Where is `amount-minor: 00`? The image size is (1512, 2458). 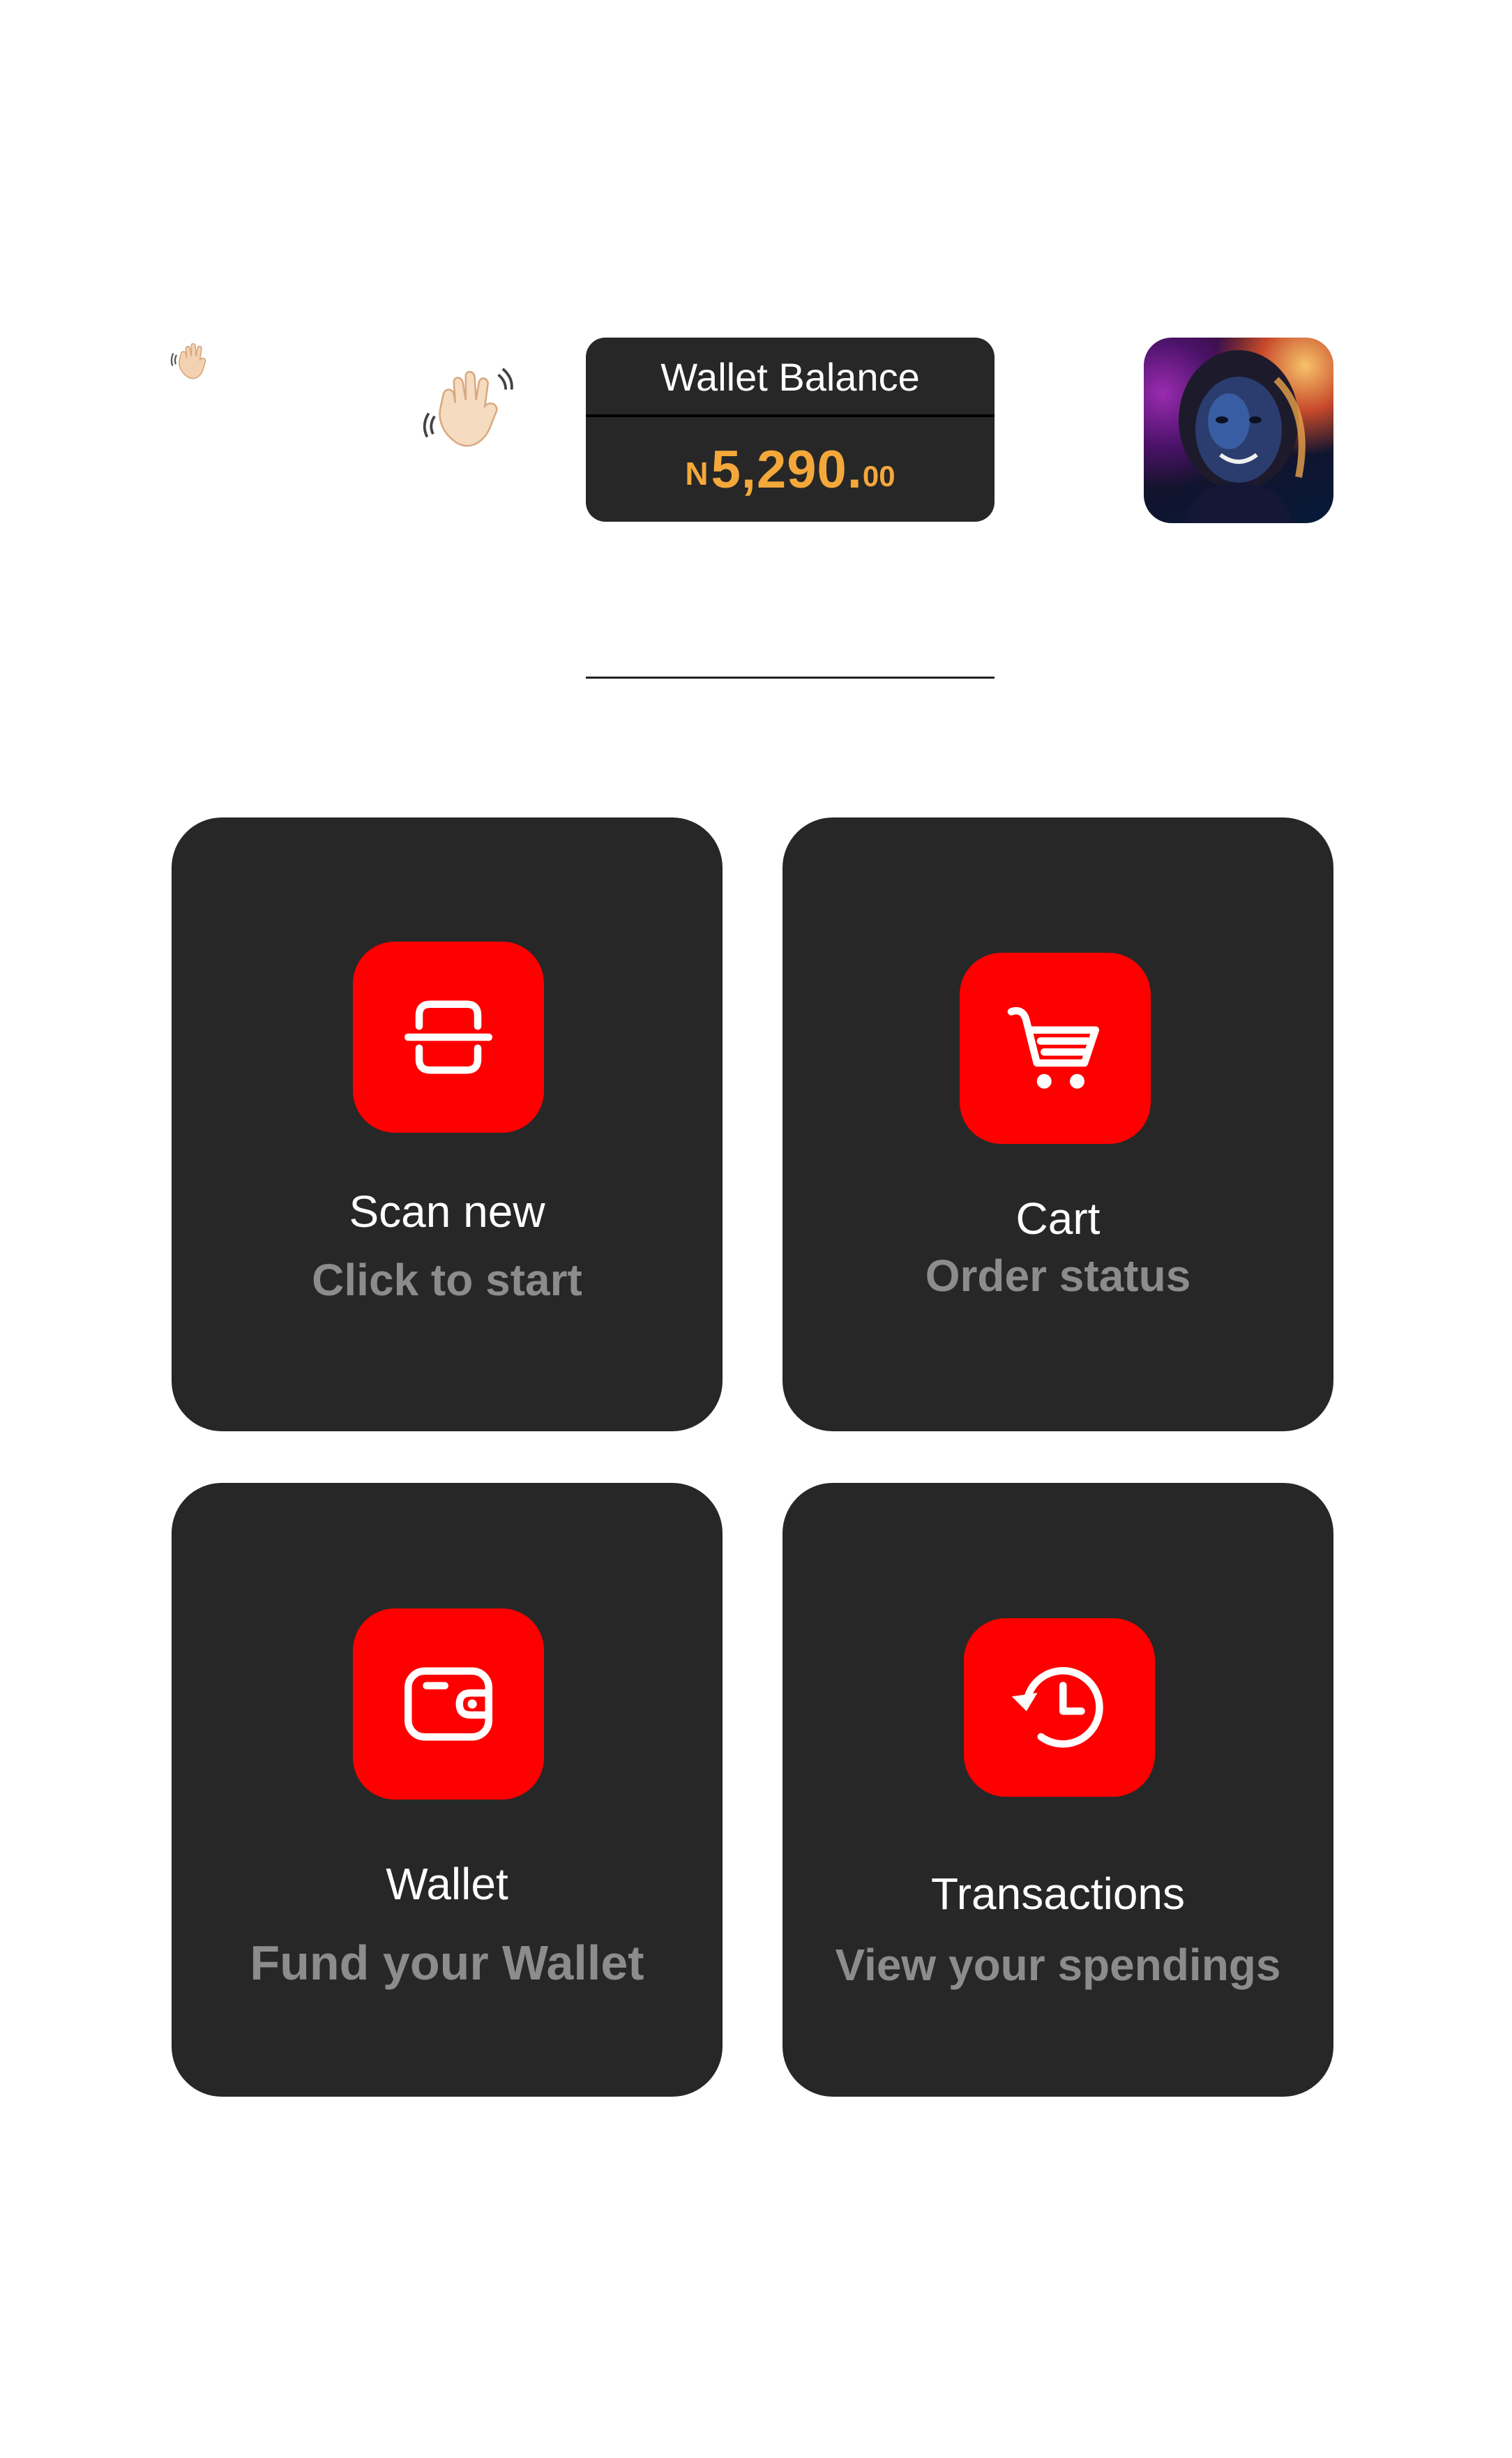 amount-minor: 00 is located at coordinates (879, 476).